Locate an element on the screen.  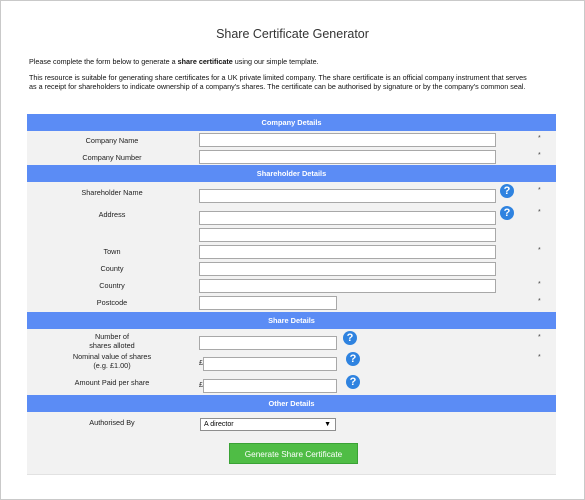
shares-allotted-label-line1: Number of is located at coordinates (112, 336).